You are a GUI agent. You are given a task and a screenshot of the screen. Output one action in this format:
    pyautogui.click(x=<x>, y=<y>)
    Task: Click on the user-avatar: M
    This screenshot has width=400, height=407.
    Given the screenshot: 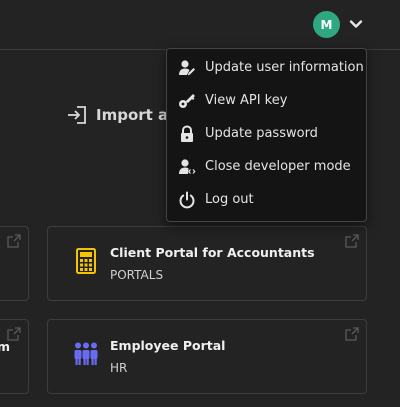 What is the action you would take?
    pyautogui.click(x=326, y=24)
    